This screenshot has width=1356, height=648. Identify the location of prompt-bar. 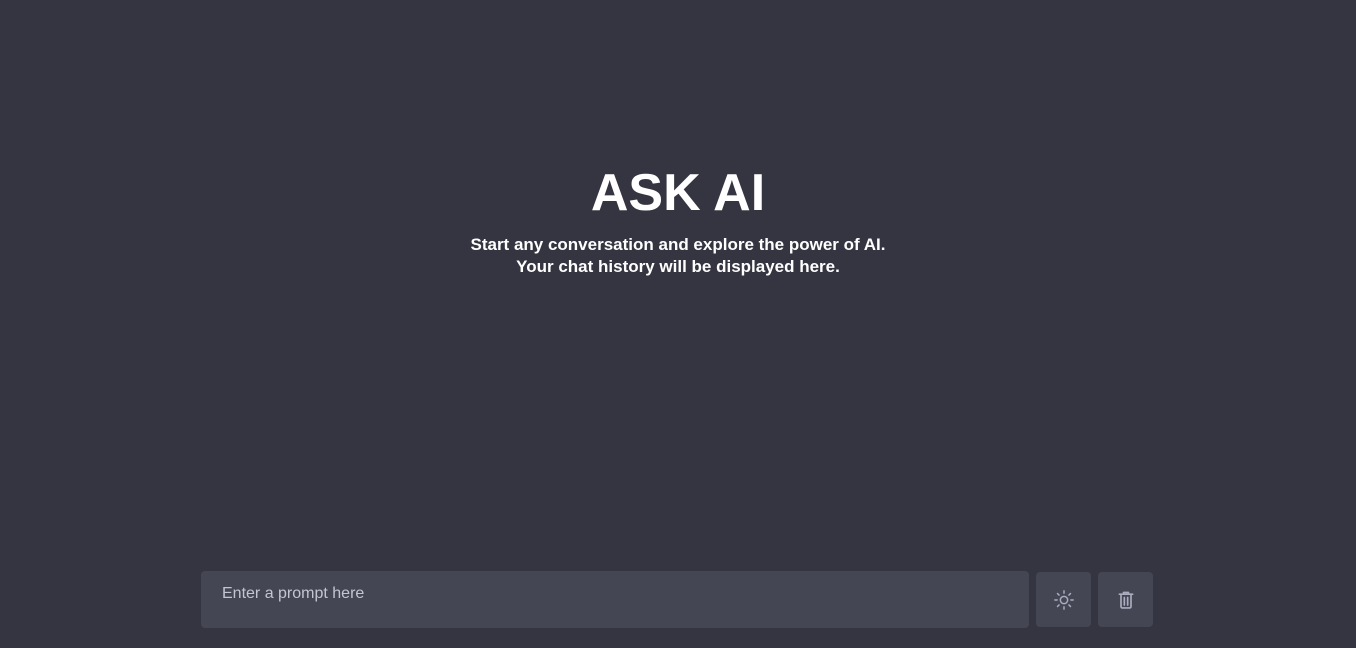
(677, 599).